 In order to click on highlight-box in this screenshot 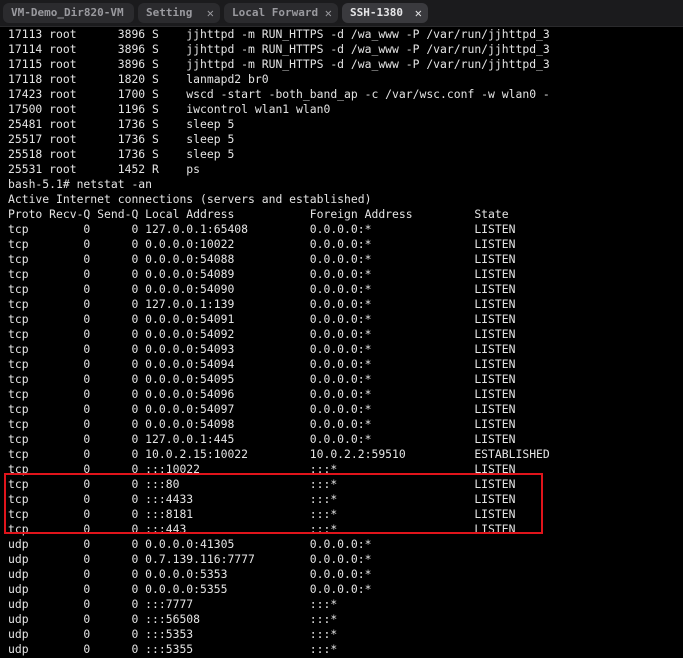, I will do `click(273, 503)`.